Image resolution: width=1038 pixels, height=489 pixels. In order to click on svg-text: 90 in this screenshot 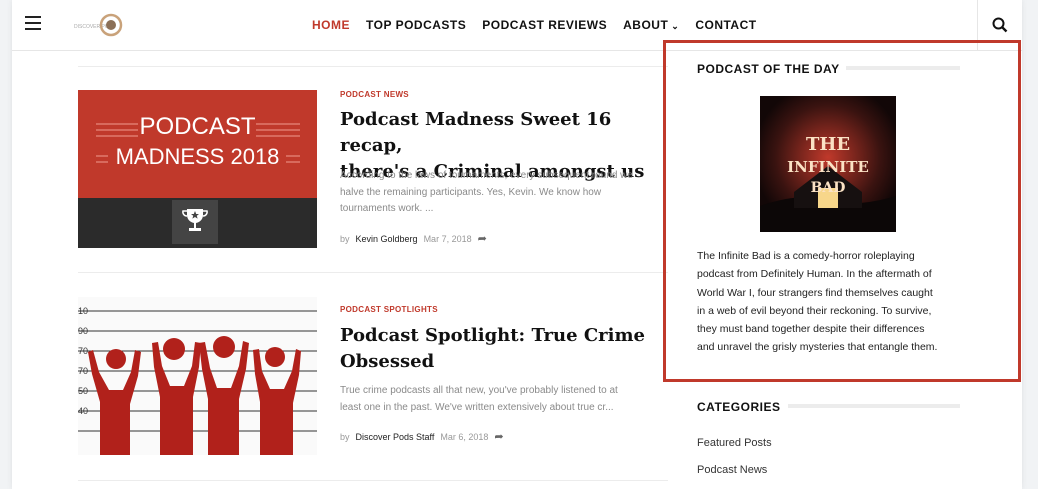, I will do `click(83, 331)`.